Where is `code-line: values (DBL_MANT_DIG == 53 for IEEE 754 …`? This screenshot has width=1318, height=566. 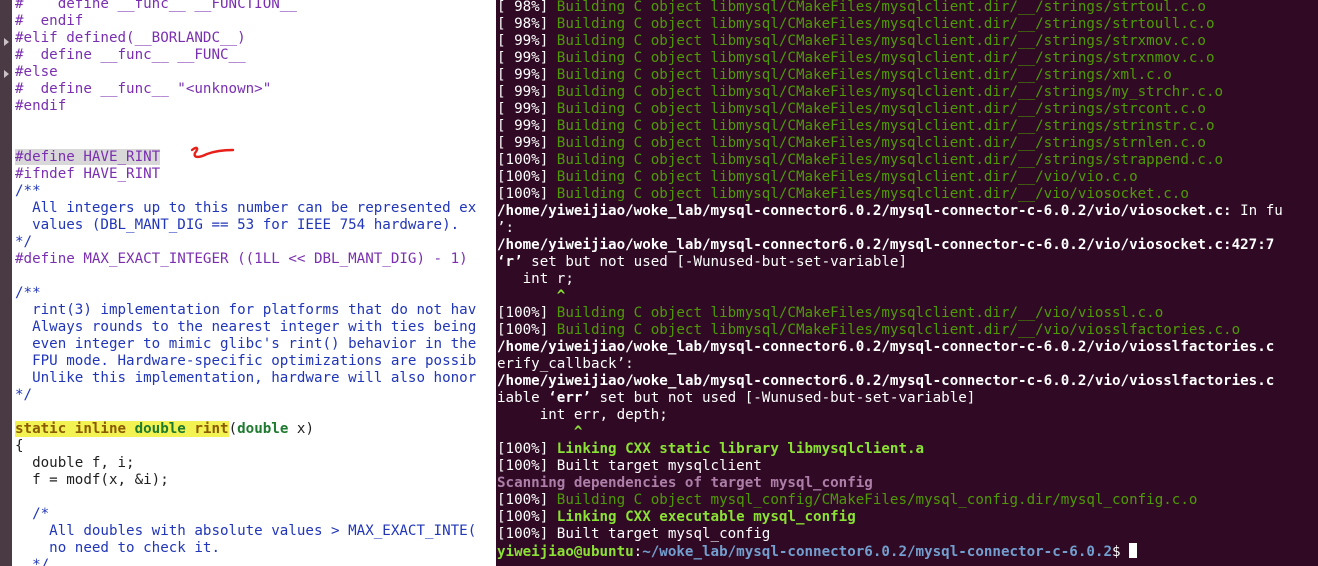
code-line: values (DBL_MANT_DIG == 53 for IEEE 754 … is located at coordinates (237, 225).